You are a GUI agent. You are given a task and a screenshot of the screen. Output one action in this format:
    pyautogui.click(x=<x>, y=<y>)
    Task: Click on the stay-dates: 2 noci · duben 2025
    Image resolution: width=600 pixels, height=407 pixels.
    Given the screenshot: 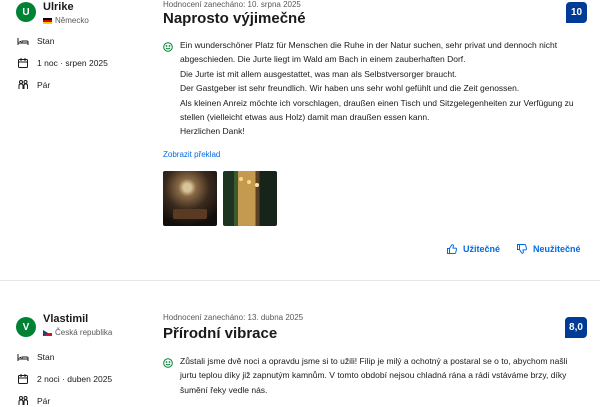 What is the action you would take?
    pyautogui.click(x=64, y=379)
    